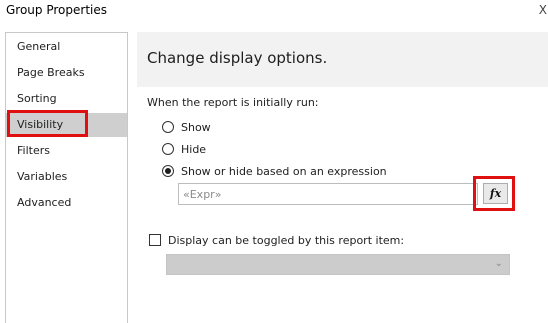 This screenshot has width=548, height=323. I want to click on close-icon: X, so click(543, 10).